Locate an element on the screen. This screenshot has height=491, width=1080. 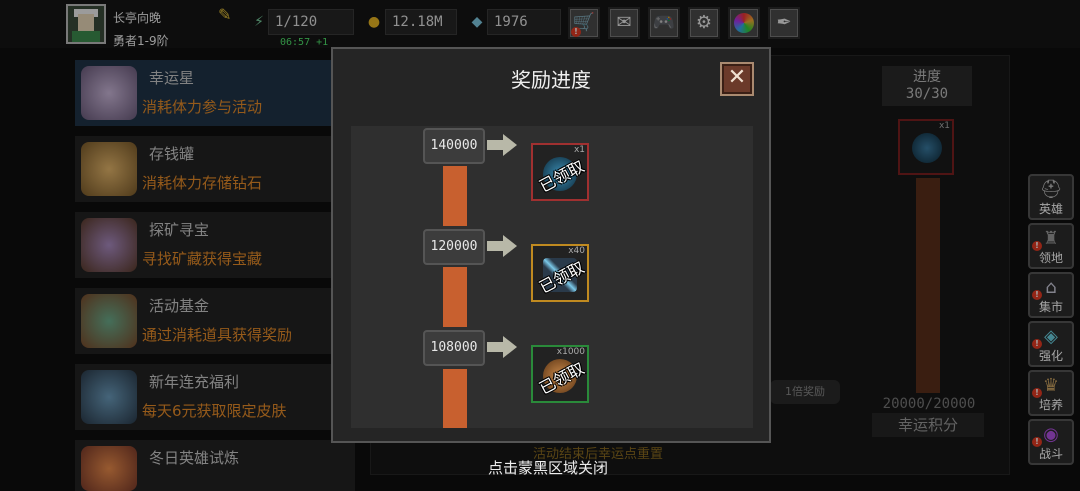
reward-slot: x1 已领取 is located at coordinates (560, 172).